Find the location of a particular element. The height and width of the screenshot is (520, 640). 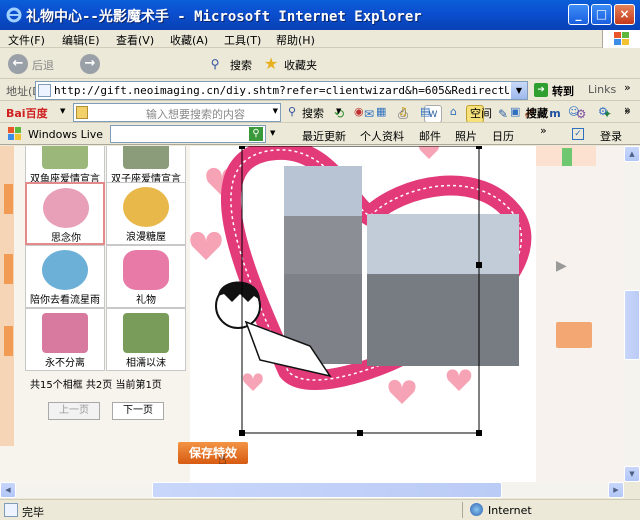

horizontal-scroll-thumb is located at coordinates (327, 490).